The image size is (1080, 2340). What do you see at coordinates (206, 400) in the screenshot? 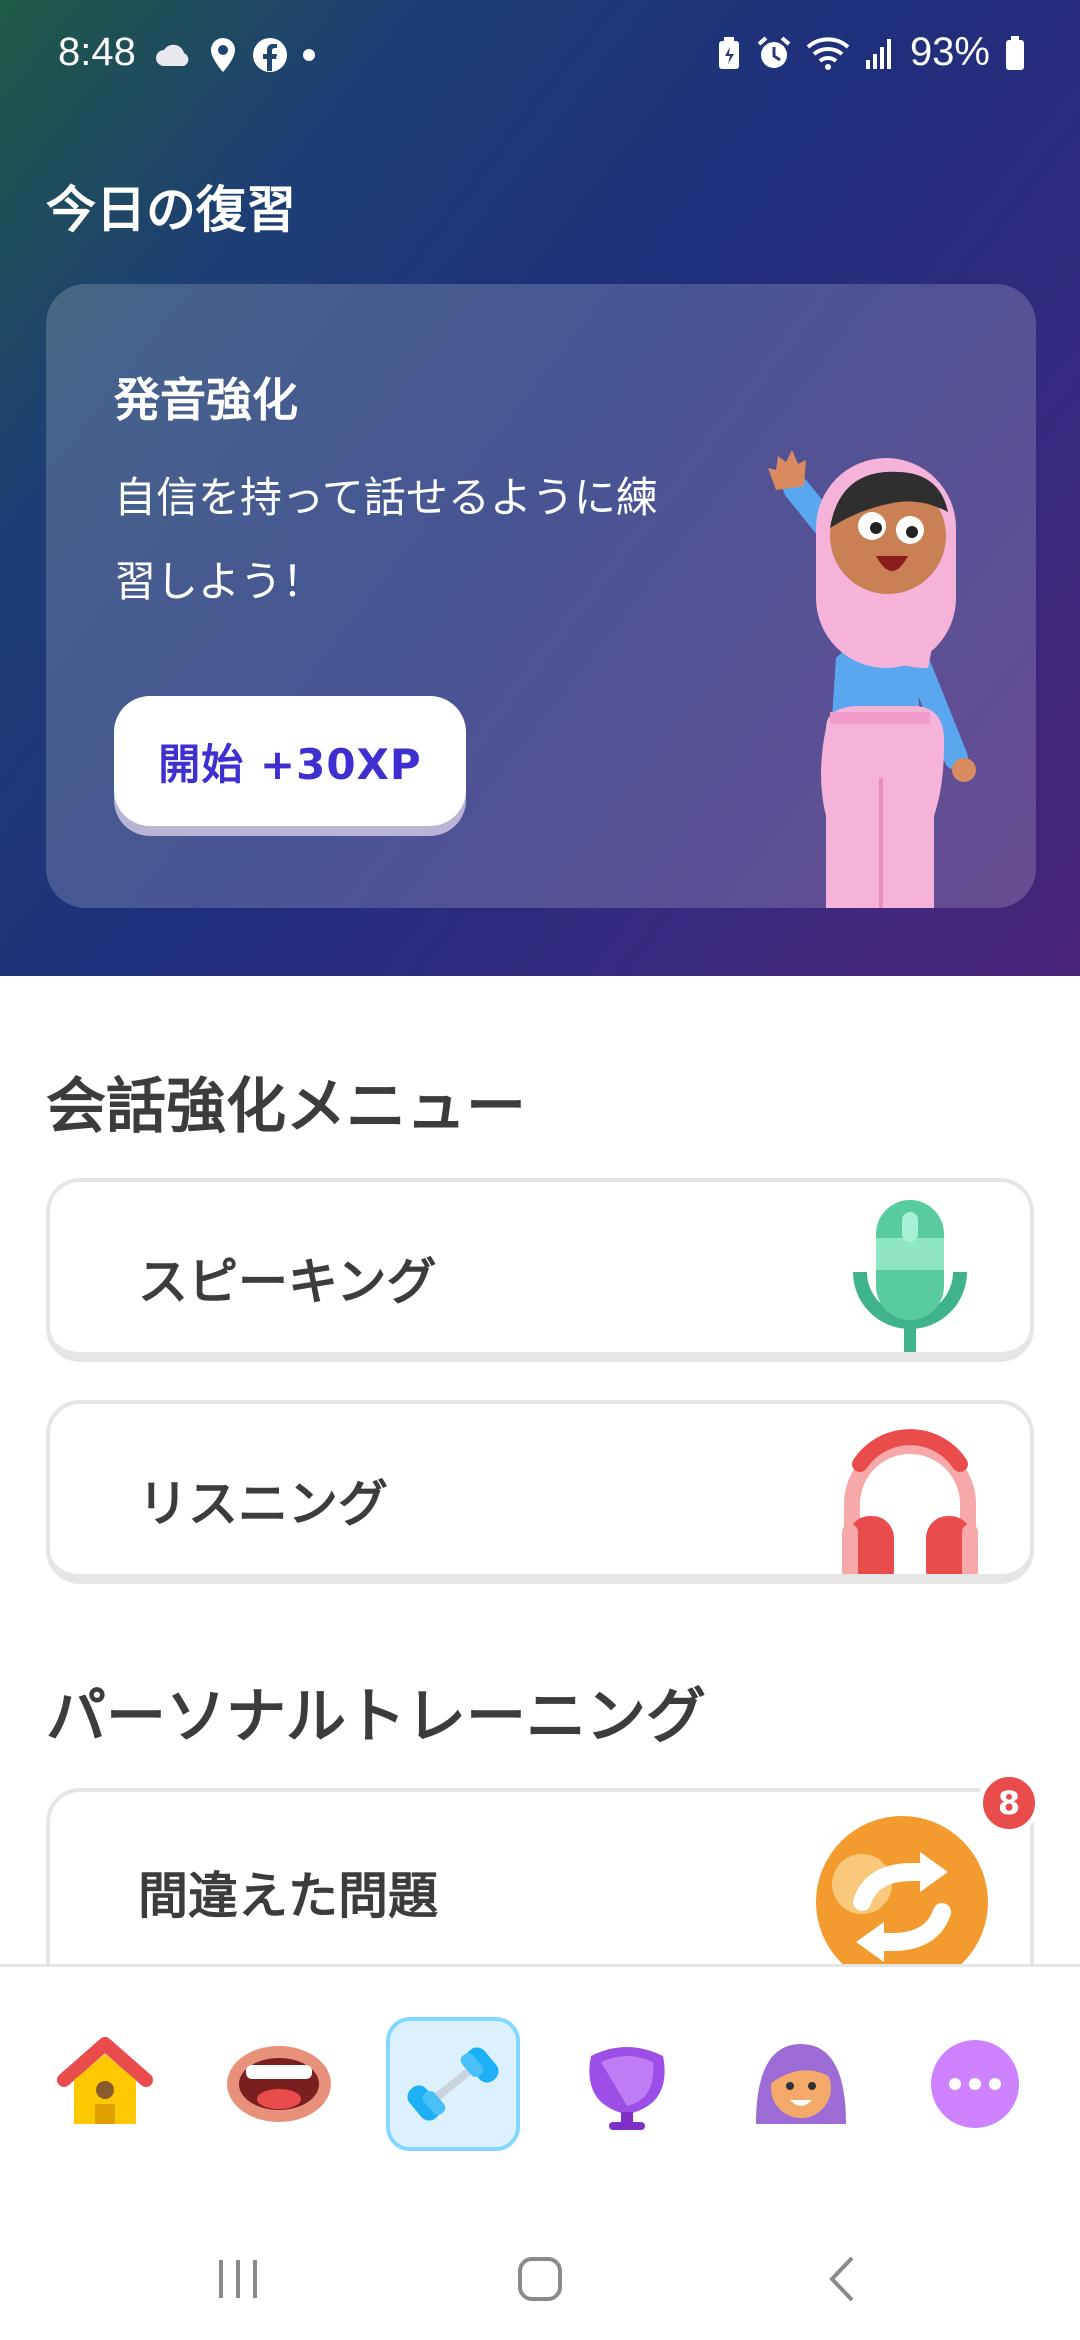
I see `review-card-title: 発音強化` at bounding box center [206, 400].